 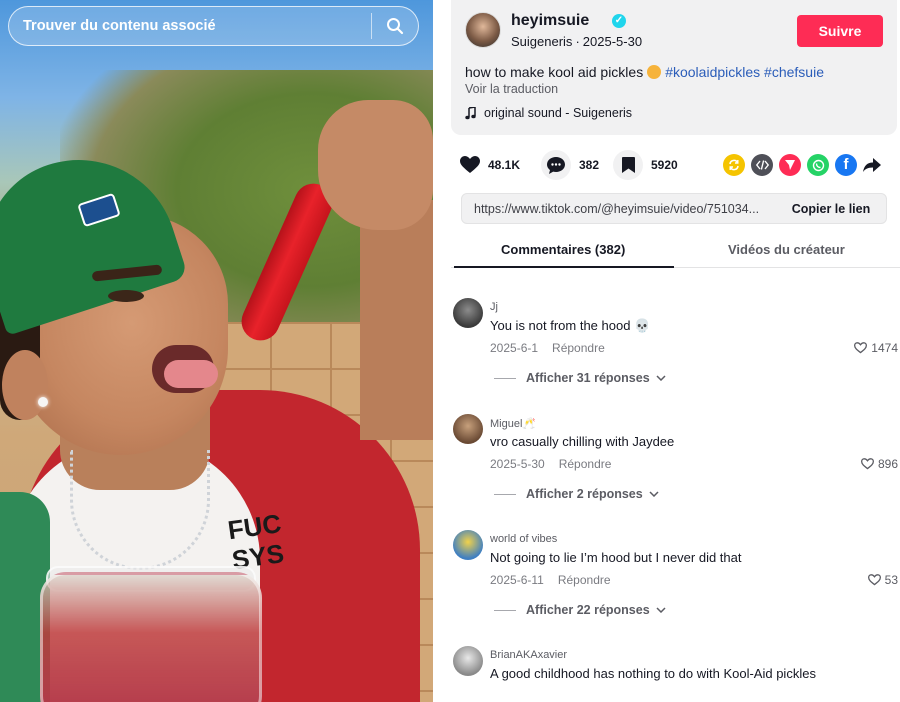 I want to click on facebook-f-glyph: f, so click(x=846, y=164).